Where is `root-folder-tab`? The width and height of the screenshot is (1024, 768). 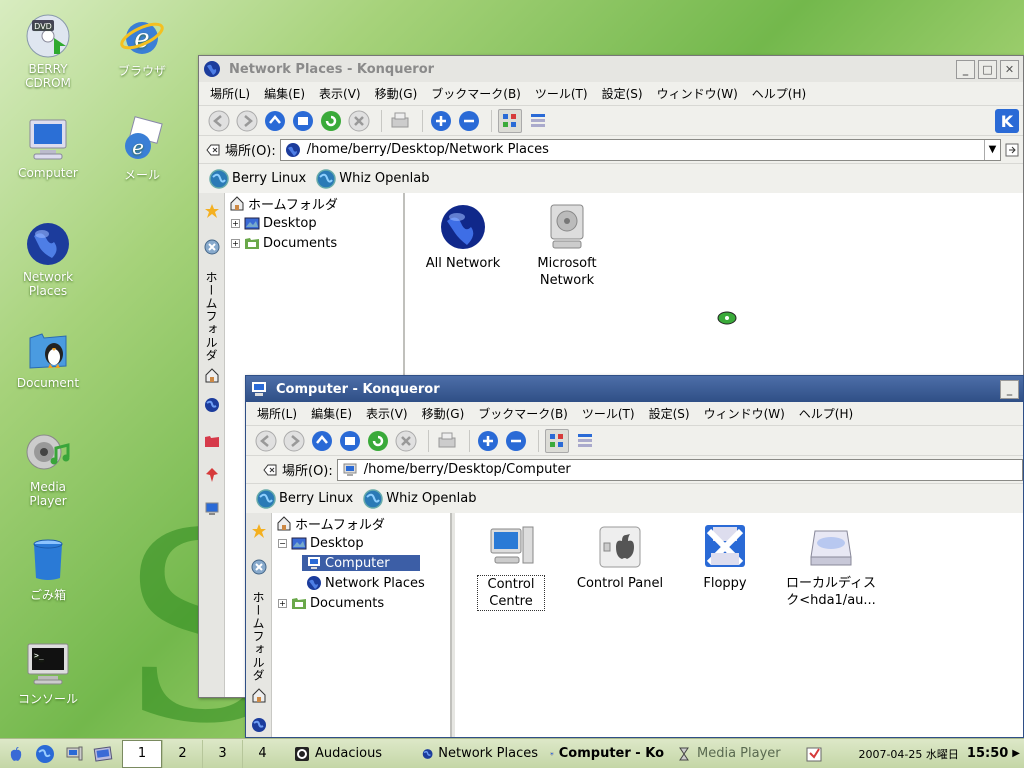
root-folder-tab is located at coordinates (212, 441).